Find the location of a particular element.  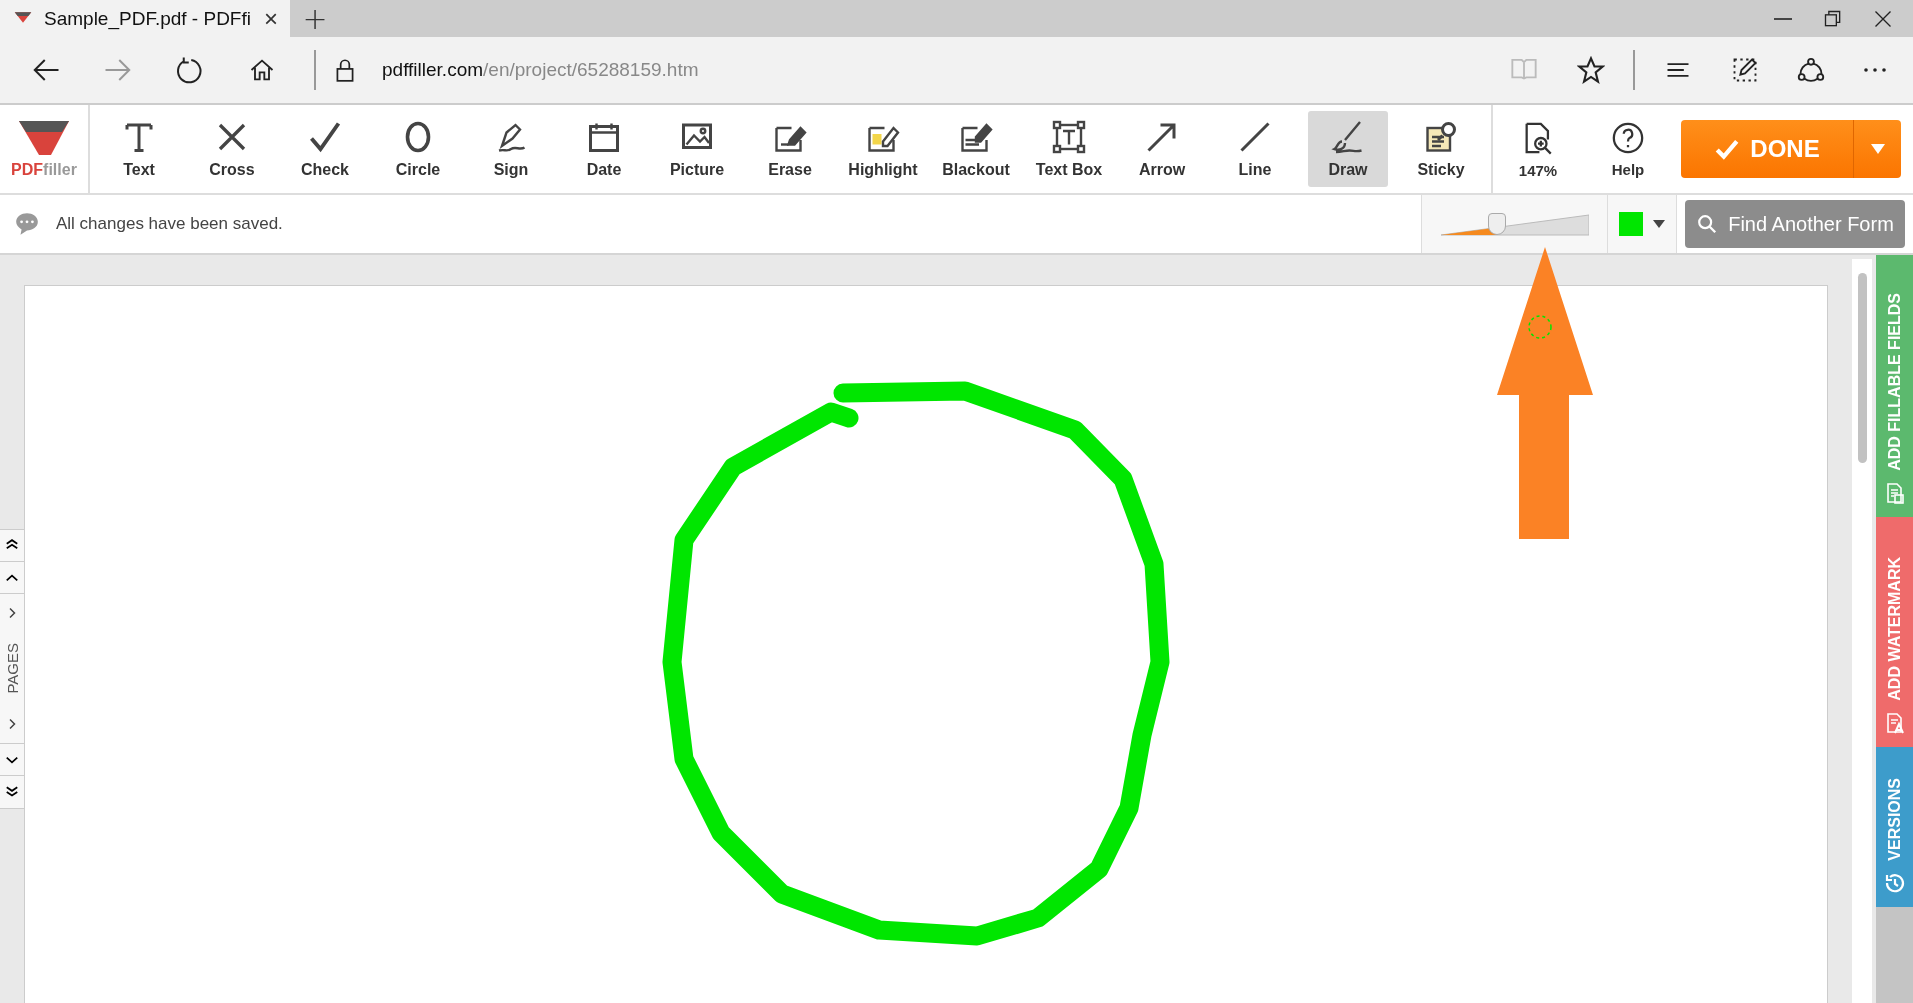

tool-button: Picture is located at coordinates (697, 149).